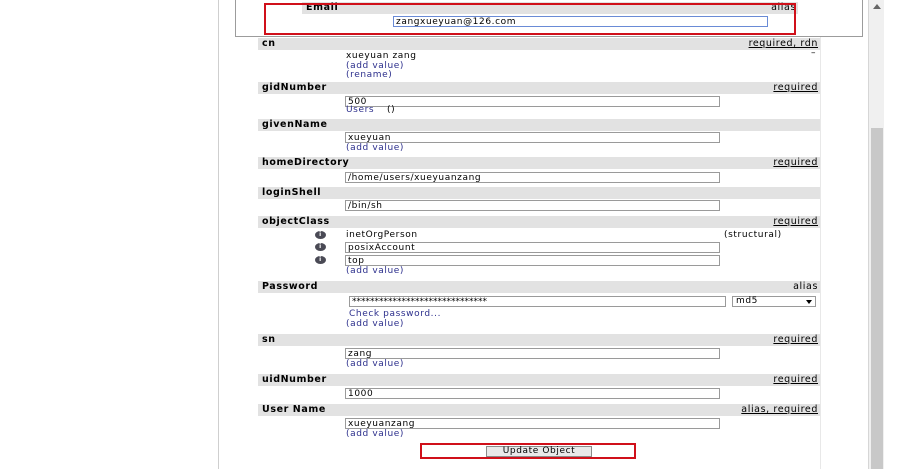 The width and height of the screenshot is (900, 469). I want to click on right-strip, so click(844, 234).